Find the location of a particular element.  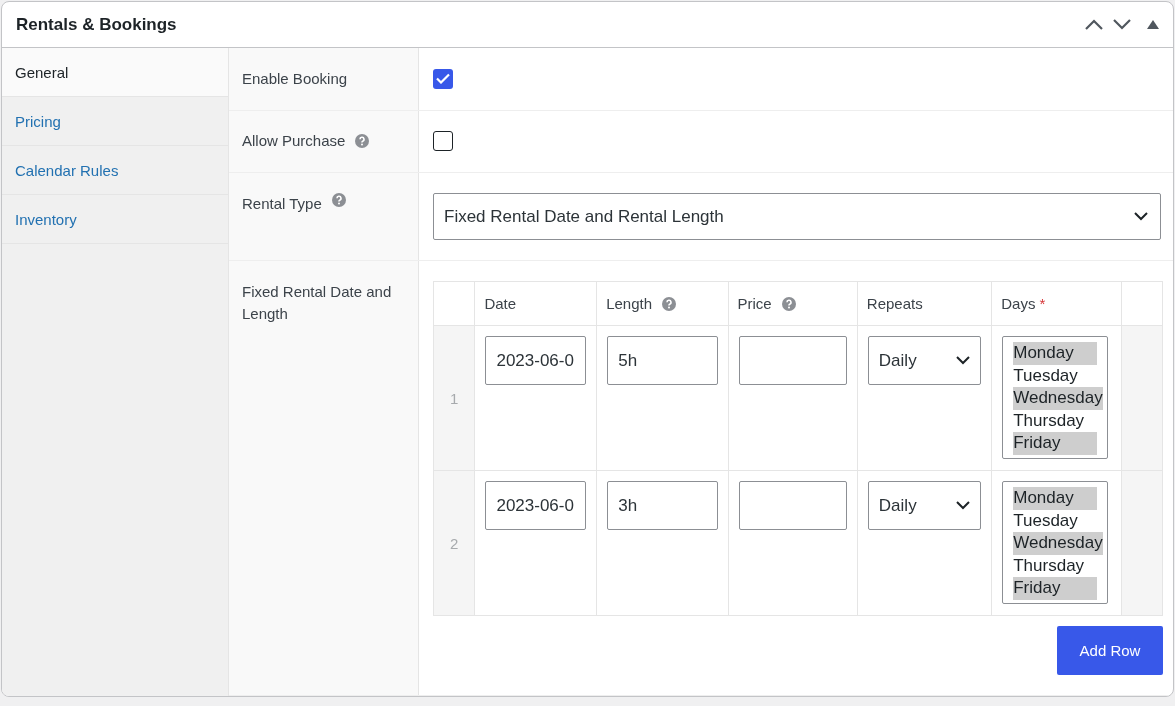

sidebar-tab: General is located at coordinates (115, 72).